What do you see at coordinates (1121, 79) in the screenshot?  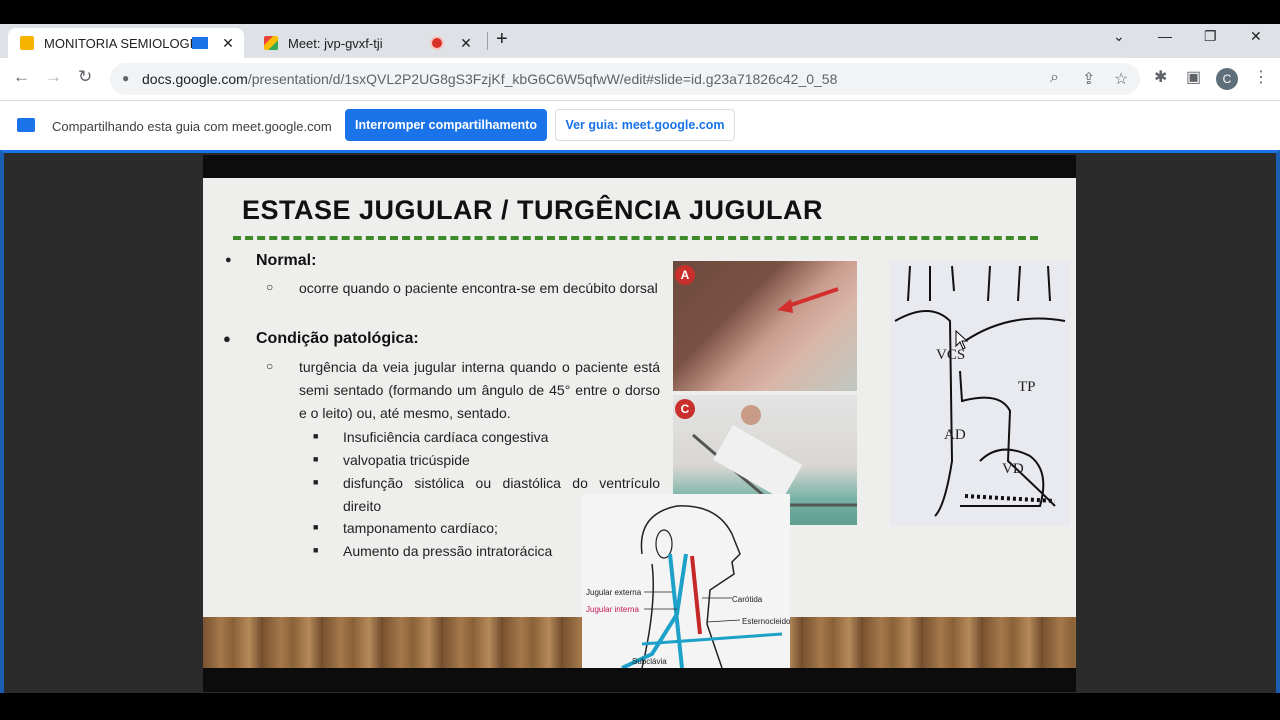 I see `bookmark-star-icon: ☆` at bounding box center [1121, 79].